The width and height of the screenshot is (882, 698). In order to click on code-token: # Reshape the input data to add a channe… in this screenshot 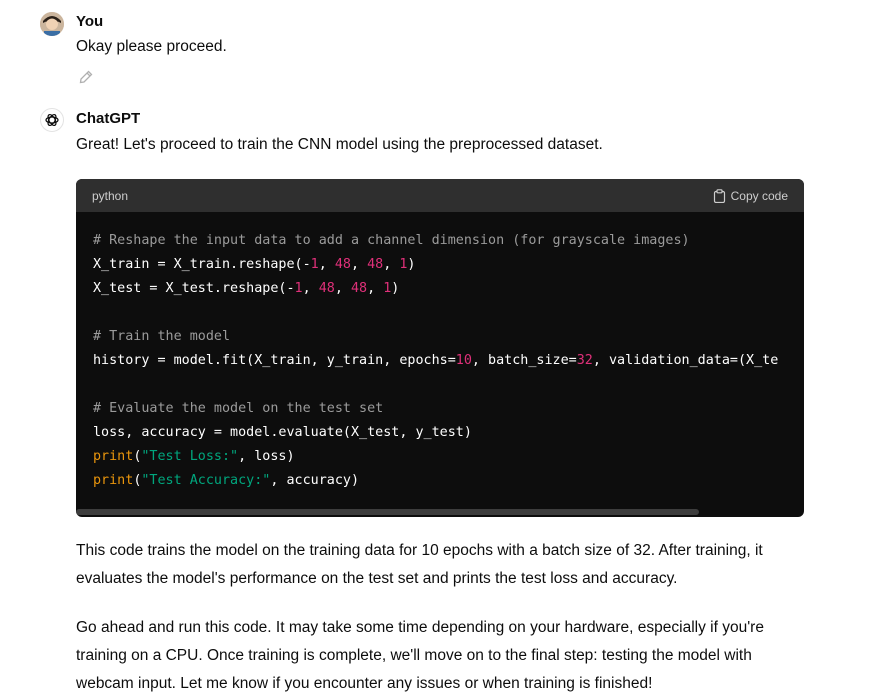, I will do `click(391, 240)`.